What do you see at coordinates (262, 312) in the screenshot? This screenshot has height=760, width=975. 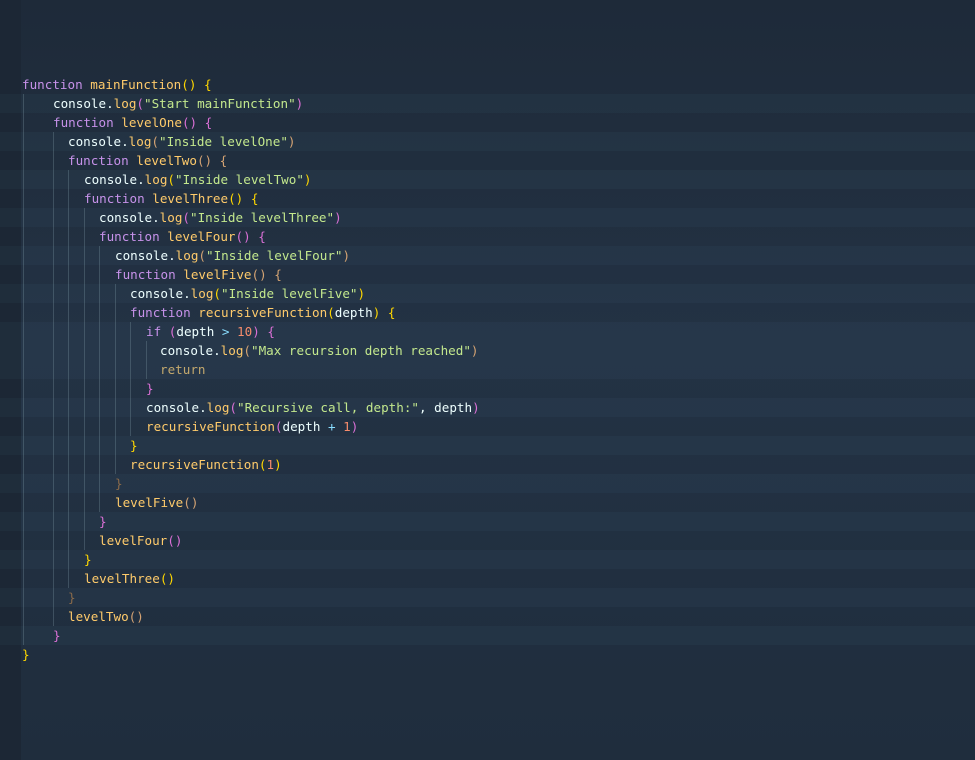 I see `code-line-text: function recursiveFunction(depth) {` at bounding box center [262, 312].